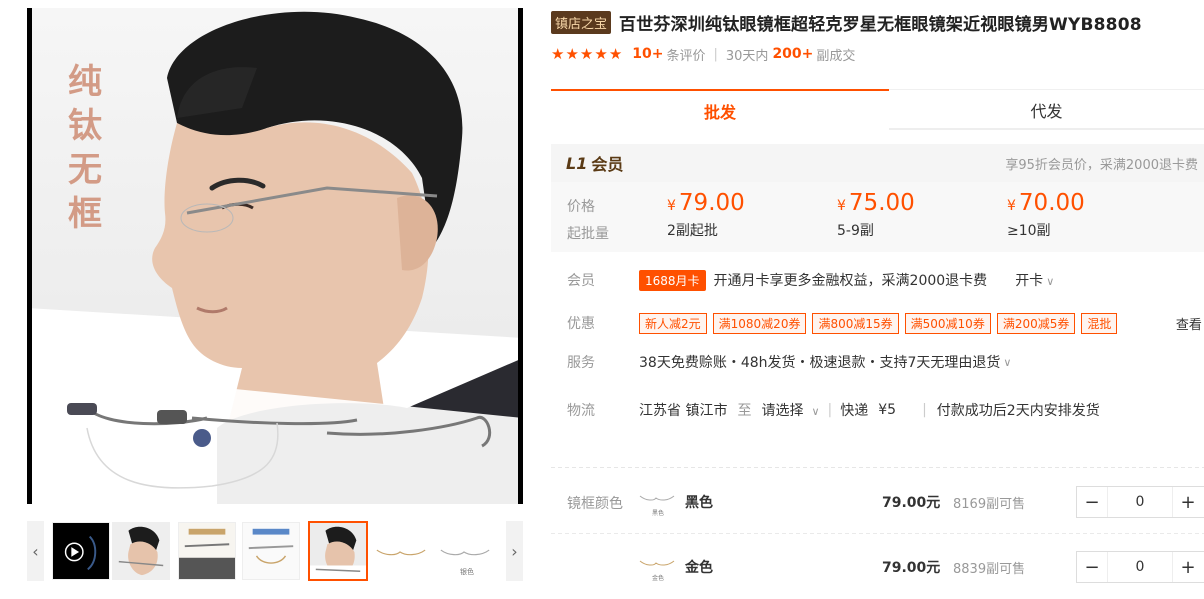 The image size is (1204, 599). I want to click on tier-qty: ≥10副, so click(1029, 231).